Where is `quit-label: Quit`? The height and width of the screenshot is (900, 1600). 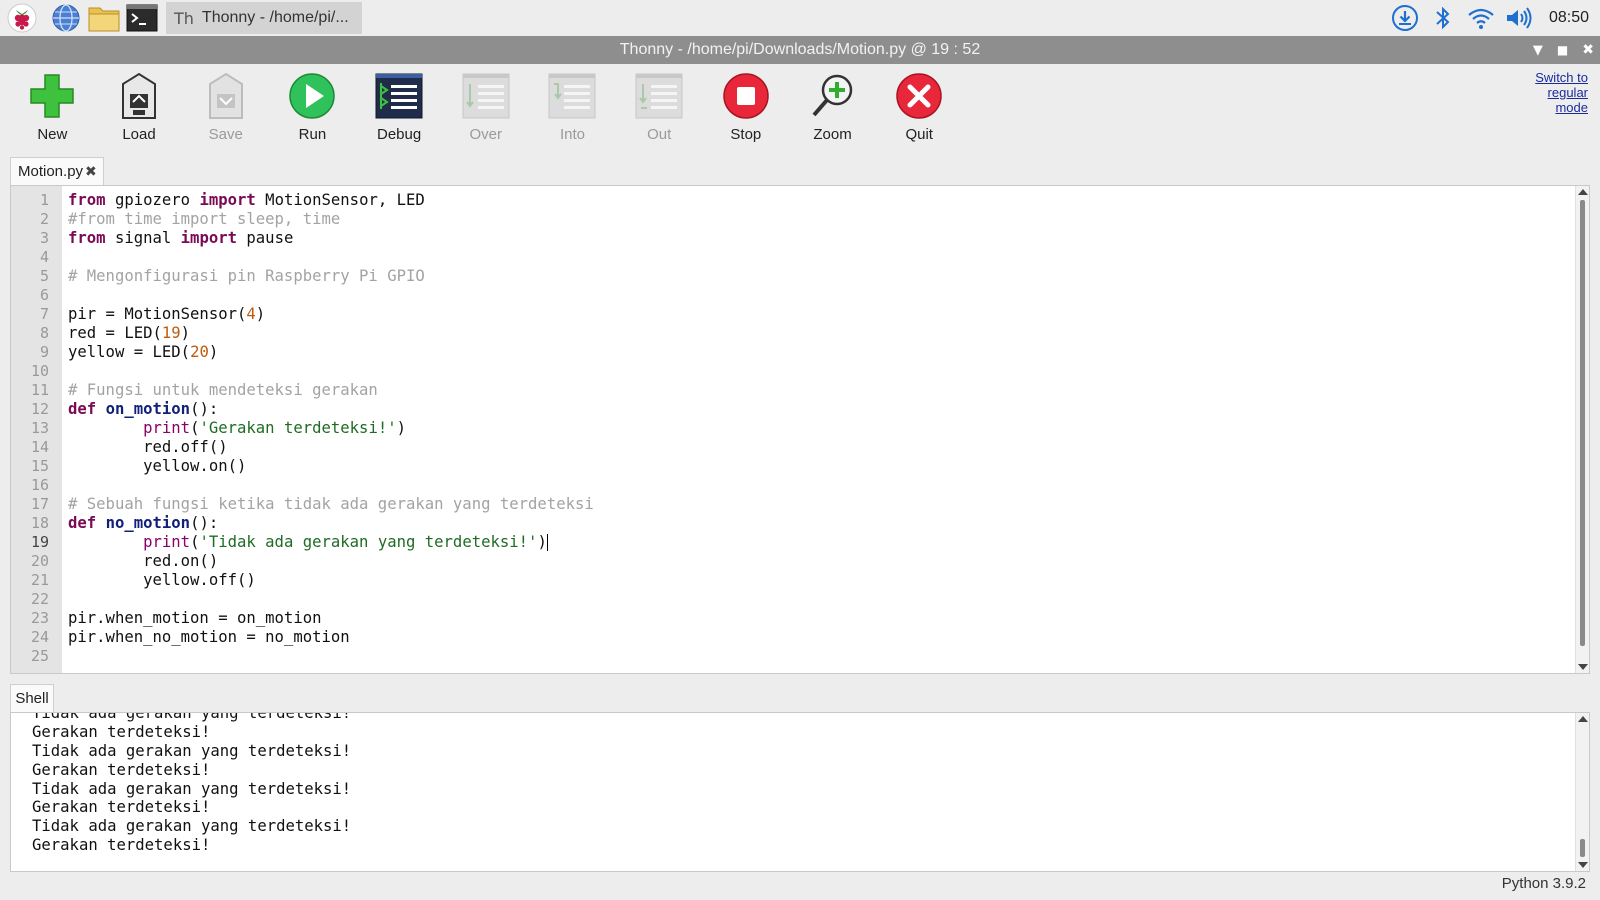
quit-label: Quit is located at coordinates (919, 134).